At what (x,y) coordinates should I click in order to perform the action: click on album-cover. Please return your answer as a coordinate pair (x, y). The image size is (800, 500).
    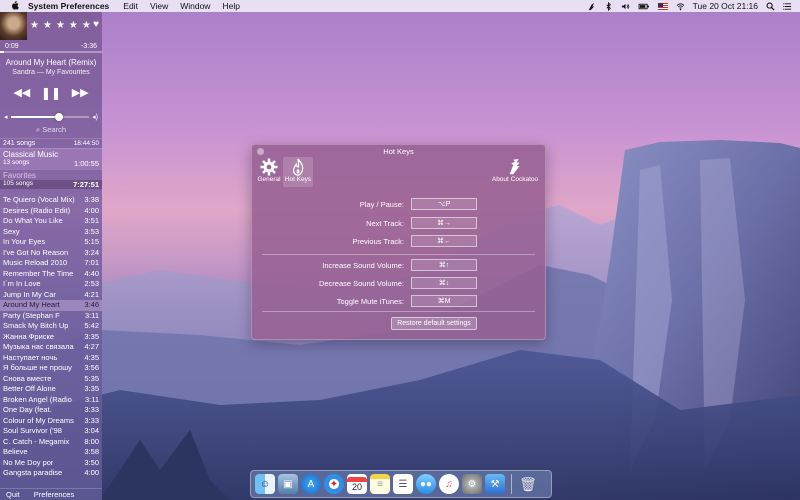
    Looking at the image, I should click on (13, 26).